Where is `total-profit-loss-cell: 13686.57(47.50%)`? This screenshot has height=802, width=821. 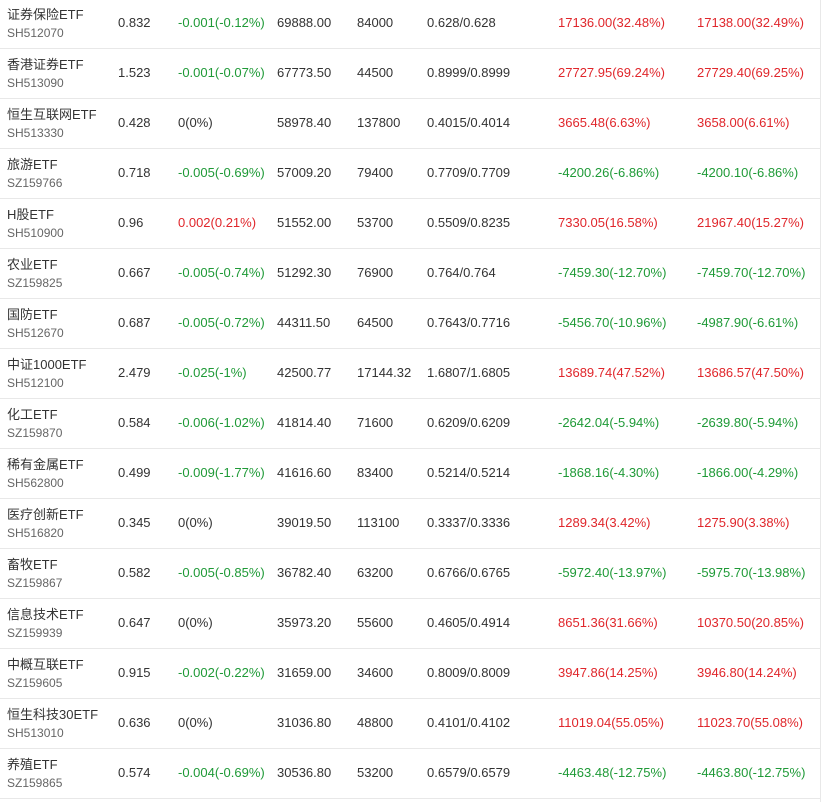 total-profit-loss-cell: 13686.57(47.50%) is located at coordinates (750, 372).